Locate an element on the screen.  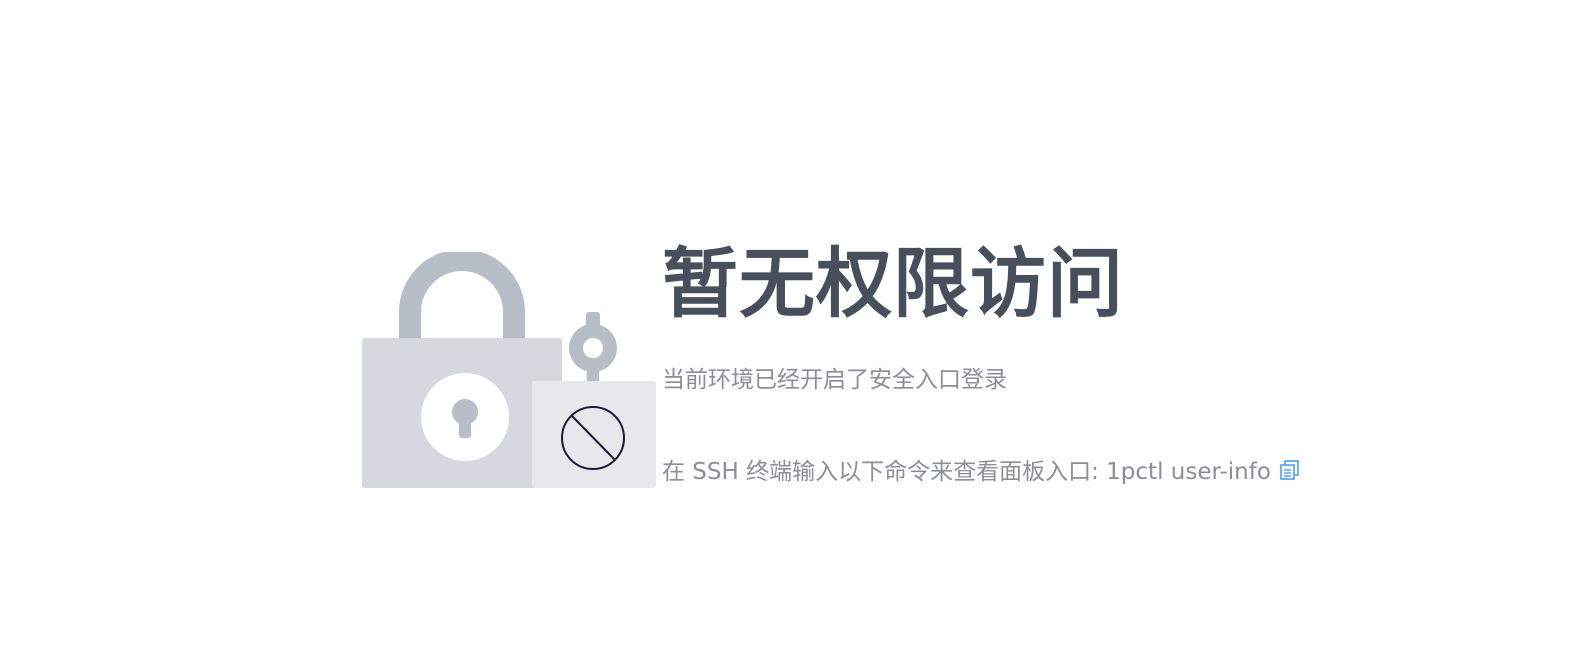
subtitle: 当前环境已经开启了安全入口登录 is located at coordinates (834, 380).